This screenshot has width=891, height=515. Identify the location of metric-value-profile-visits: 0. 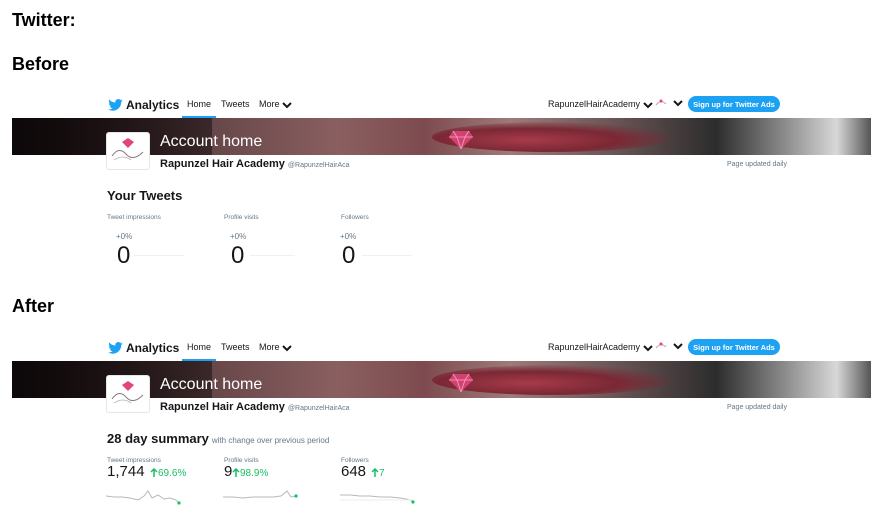
(238, 255).